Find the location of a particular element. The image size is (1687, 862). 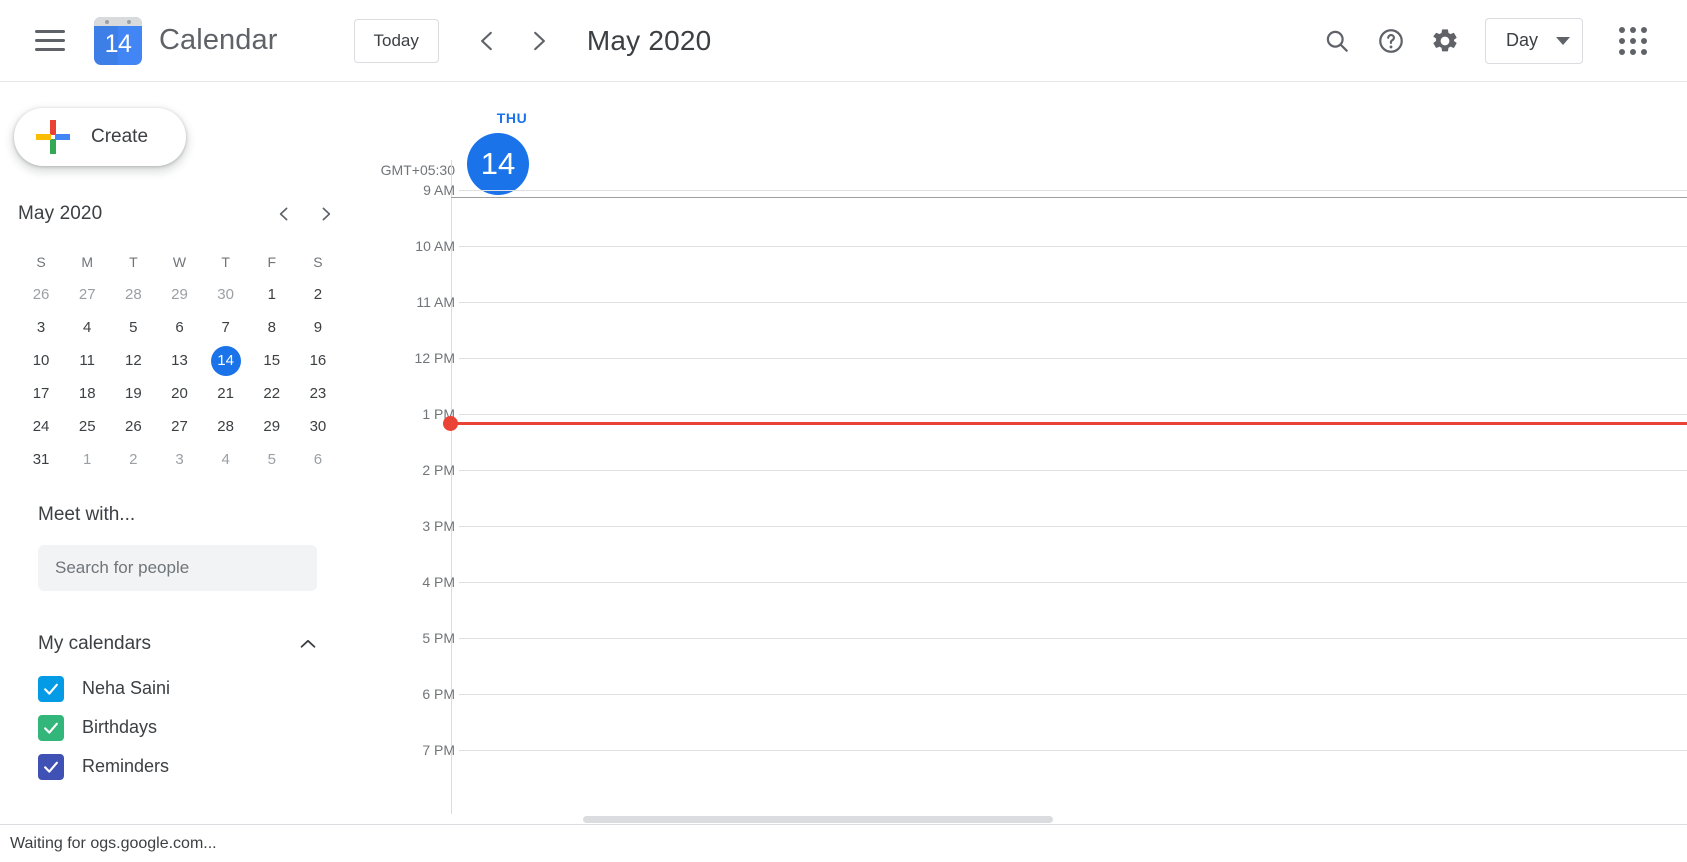

mini-calendar-day-number: 7 is located at coordinates (225, 327).